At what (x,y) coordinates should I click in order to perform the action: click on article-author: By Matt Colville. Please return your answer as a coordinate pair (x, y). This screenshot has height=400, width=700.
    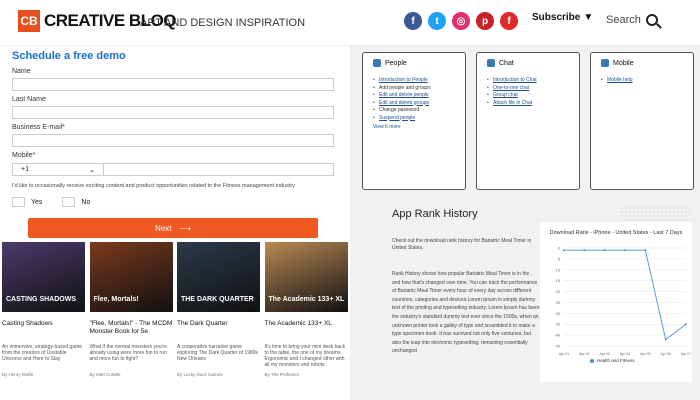
    Looking at the image, I should click on (105, 374).